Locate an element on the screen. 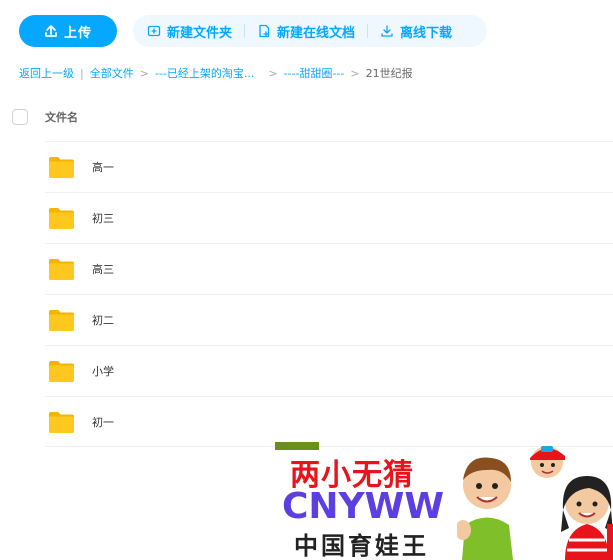  column-header-filename: 文件名 is located at coordinates (61, 117).